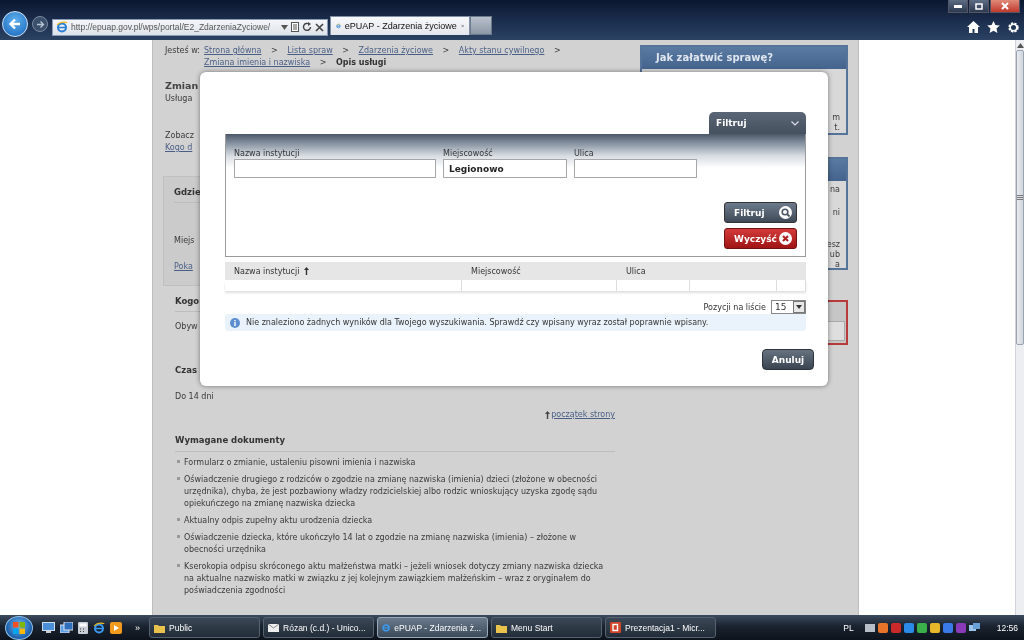 This screenshot has width=1024, height=640. I want to click on address-field: http://epuap.gov.pl/wps/portal/E2_ZdarzeniaZyciowe/, so click(190, 27).